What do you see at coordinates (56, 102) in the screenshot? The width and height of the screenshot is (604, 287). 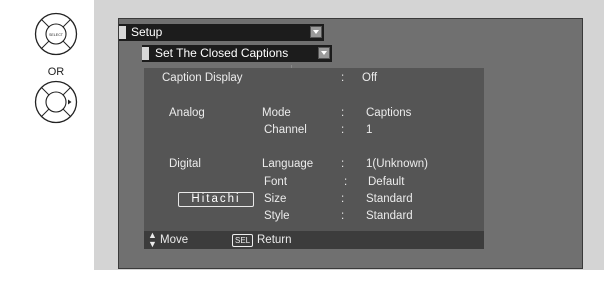 I see `direction-pad-icon` at bounding box center [56, 102].